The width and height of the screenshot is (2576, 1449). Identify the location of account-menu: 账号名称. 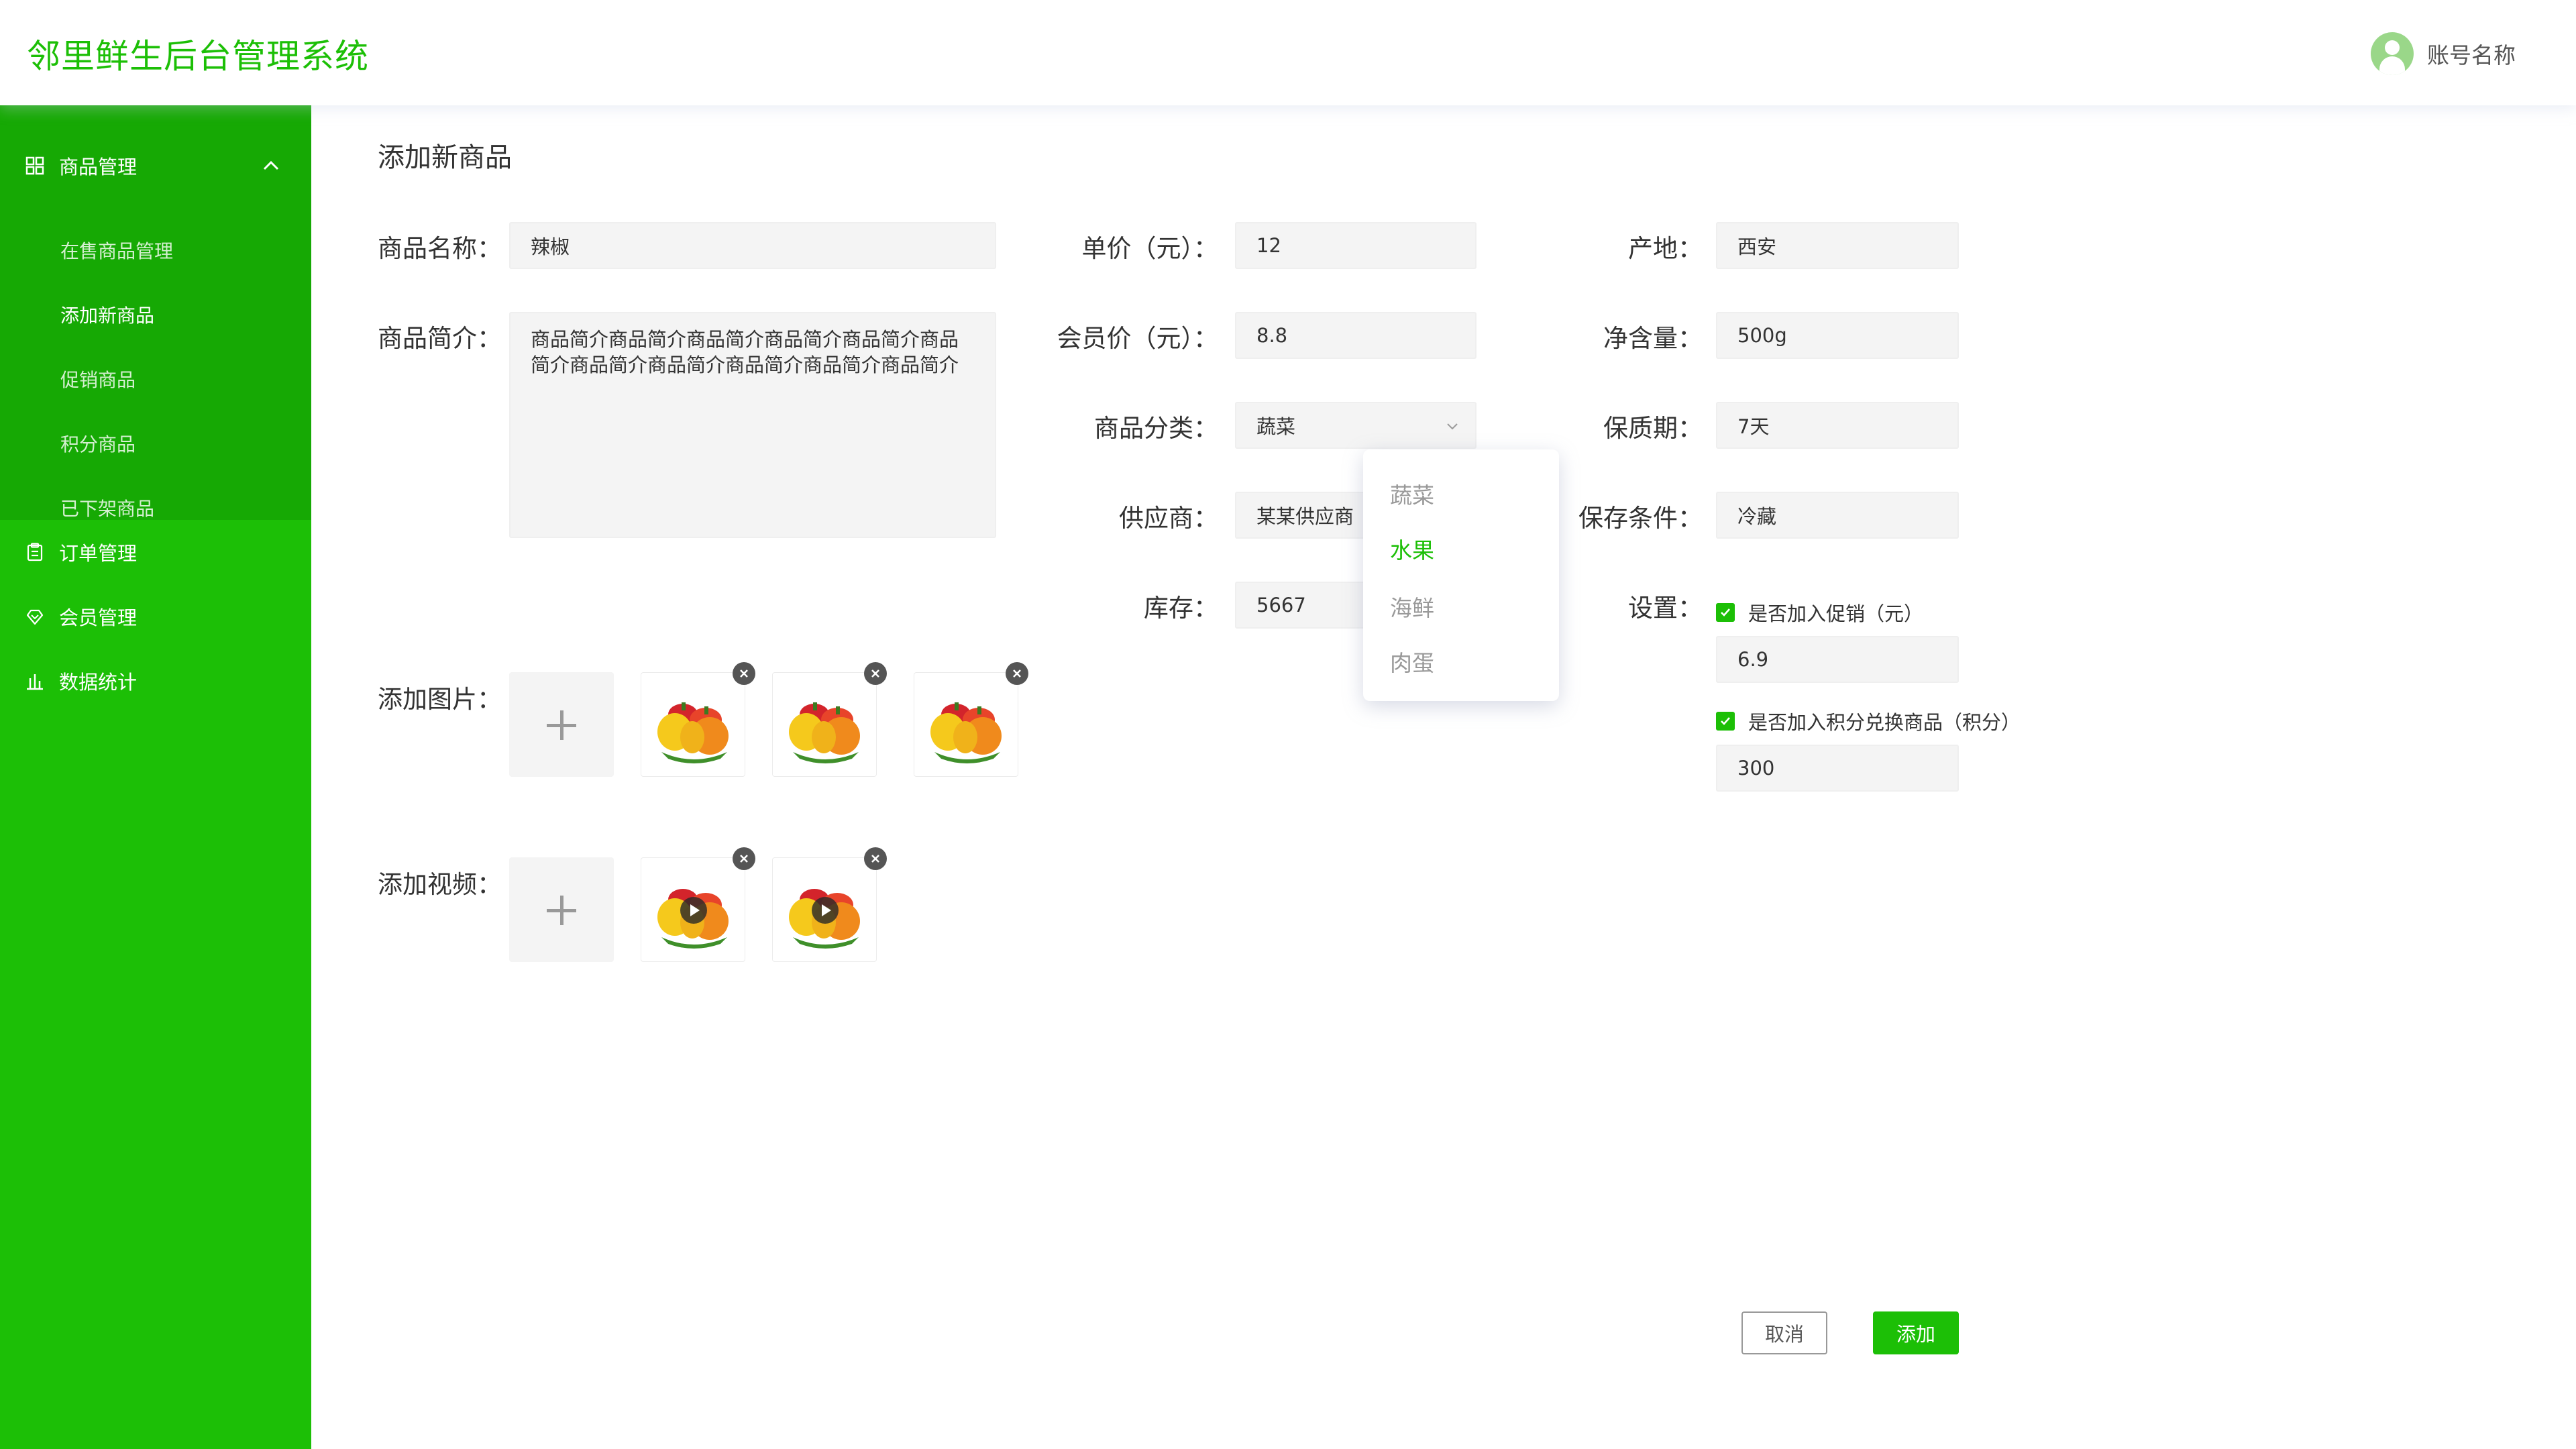
(2443, 53).